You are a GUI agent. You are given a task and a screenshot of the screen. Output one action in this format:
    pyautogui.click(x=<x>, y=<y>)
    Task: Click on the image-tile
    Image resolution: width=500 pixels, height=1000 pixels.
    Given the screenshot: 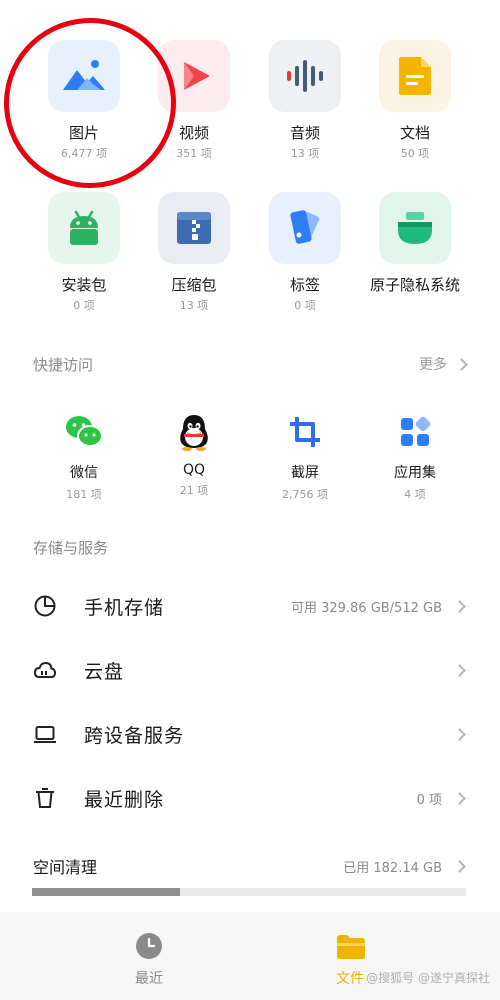 What is the action you would take?
    pyautogui.click(x=84, y=76)
    